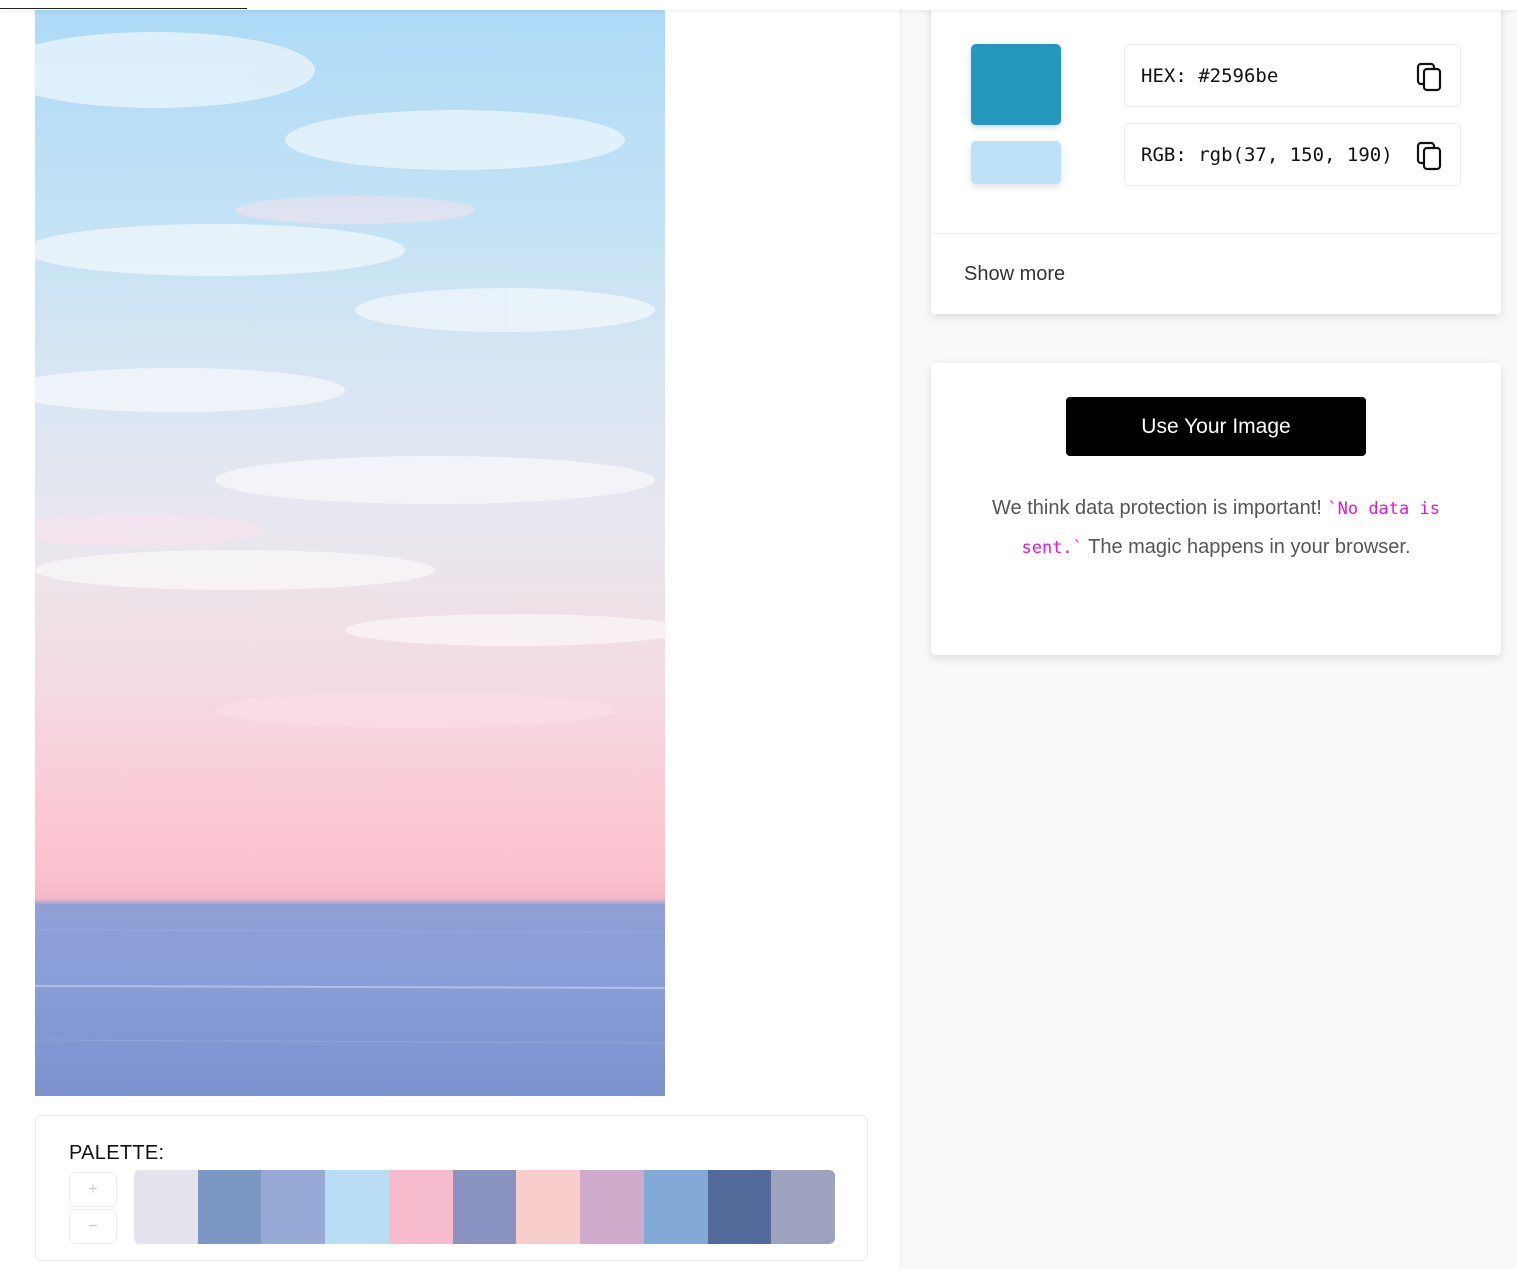 This screenshot has width=1517, height=1269. What do you see at coordinates (1210, 76) in the screenshot?
I see `hex-value: HEX: #2596be` at bounding box center [1210, 76].